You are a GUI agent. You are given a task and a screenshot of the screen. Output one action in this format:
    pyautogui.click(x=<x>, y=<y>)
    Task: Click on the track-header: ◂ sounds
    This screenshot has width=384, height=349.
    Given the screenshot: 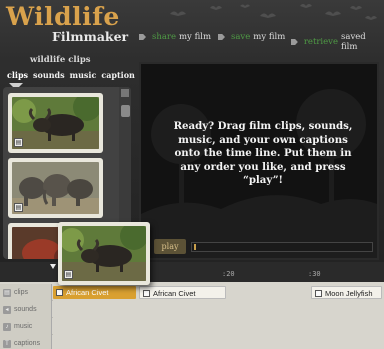 What is the action you would take?
    pyautogui.click(x=26, y=309)
    